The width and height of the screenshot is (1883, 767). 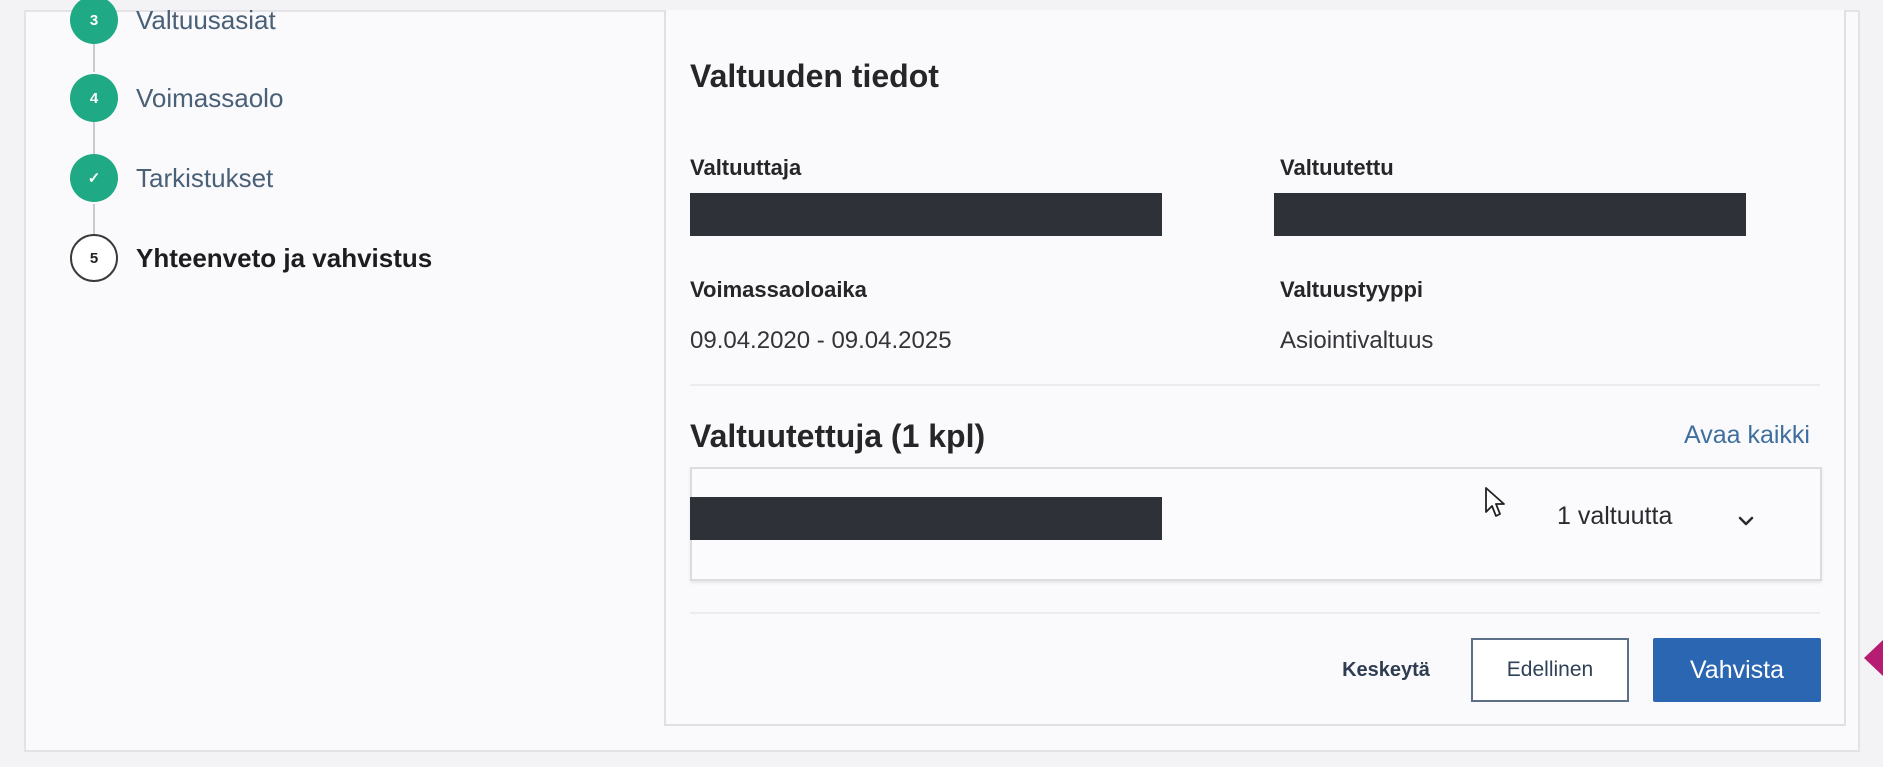 I want to click on chevron-down-icon, so click(x=1746, y=521).